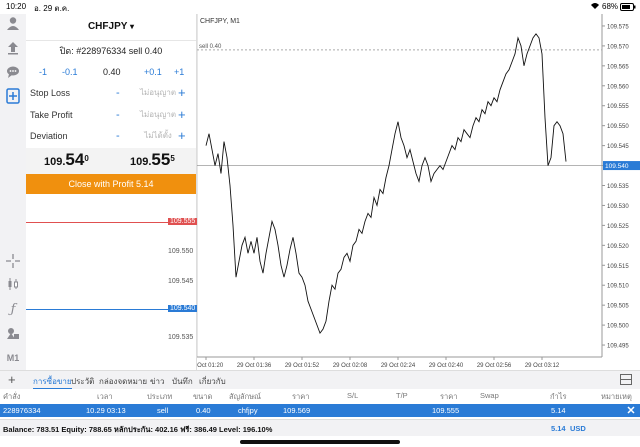  Describe the element at coordinates (157, 381) in the screenshot. I see `tab-news: ข่าว` at that location.